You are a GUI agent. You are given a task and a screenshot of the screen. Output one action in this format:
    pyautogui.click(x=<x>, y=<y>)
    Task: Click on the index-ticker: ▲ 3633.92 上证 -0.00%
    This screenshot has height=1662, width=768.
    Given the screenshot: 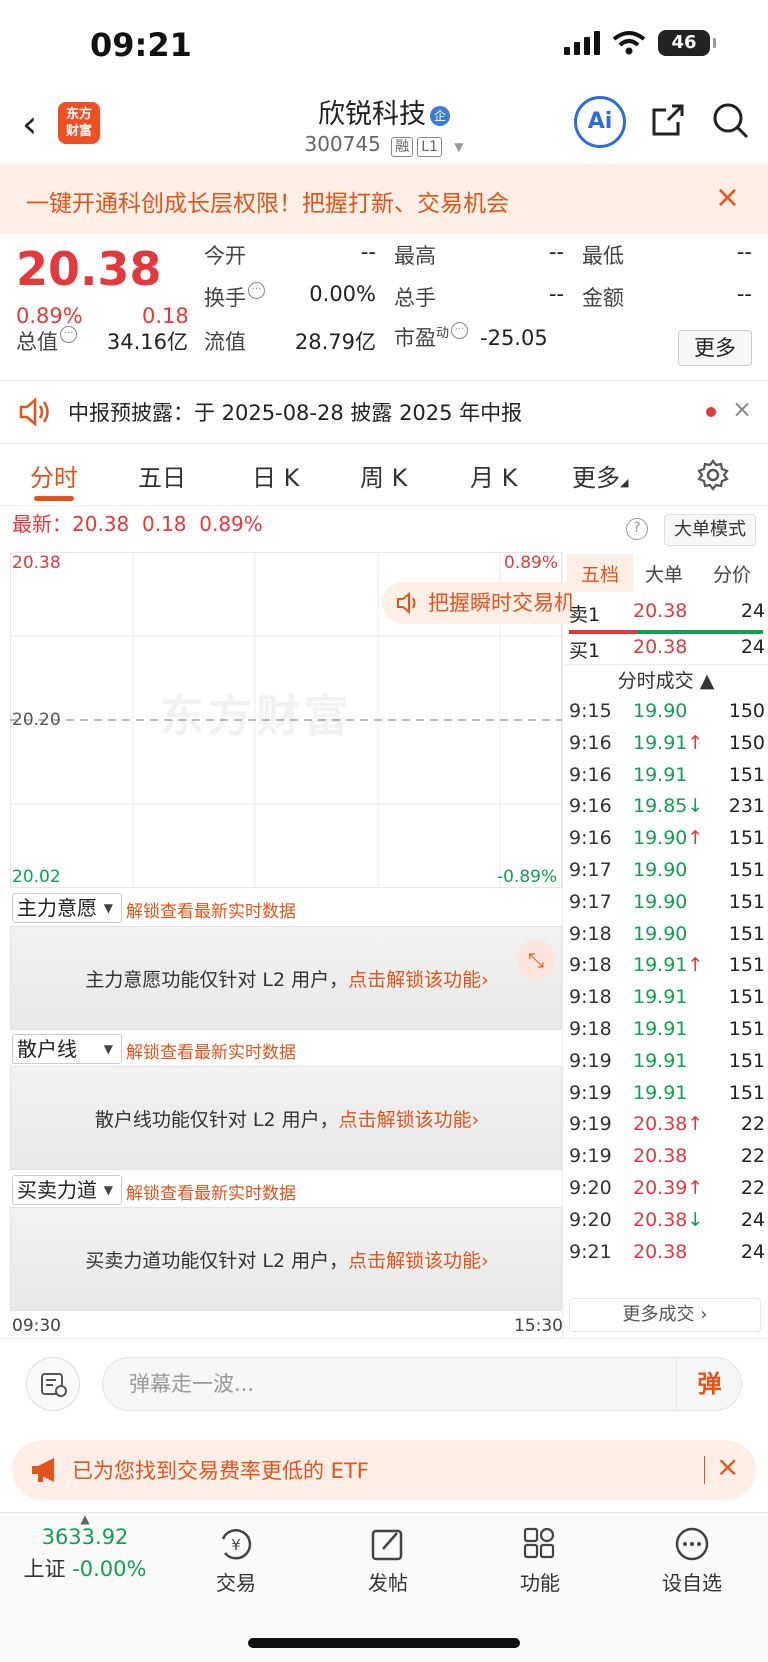 What is the action you would take?
    pyautogui.click(x=85, y=1558)
    